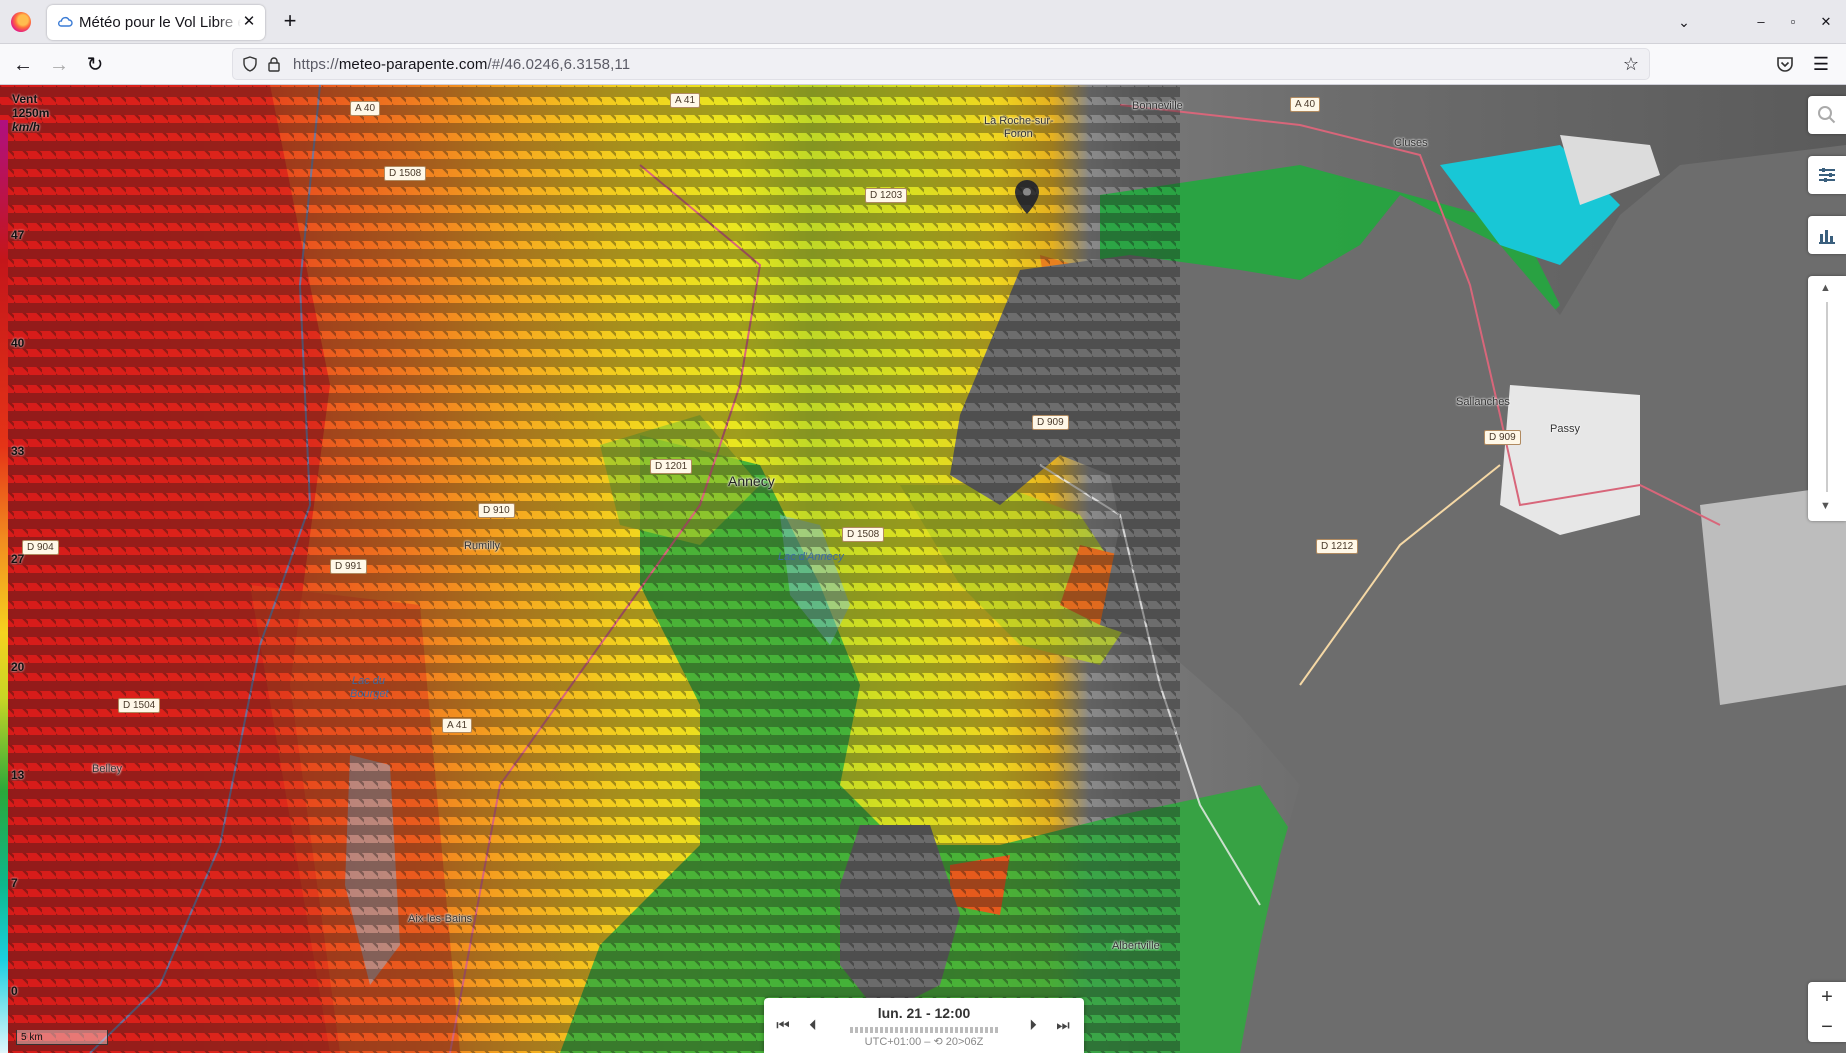 The height and width of the screenshot is (1053, 1846). I want to click on browser-tab: Météo pour le Vol Libre et ✕, so click(156, 22).